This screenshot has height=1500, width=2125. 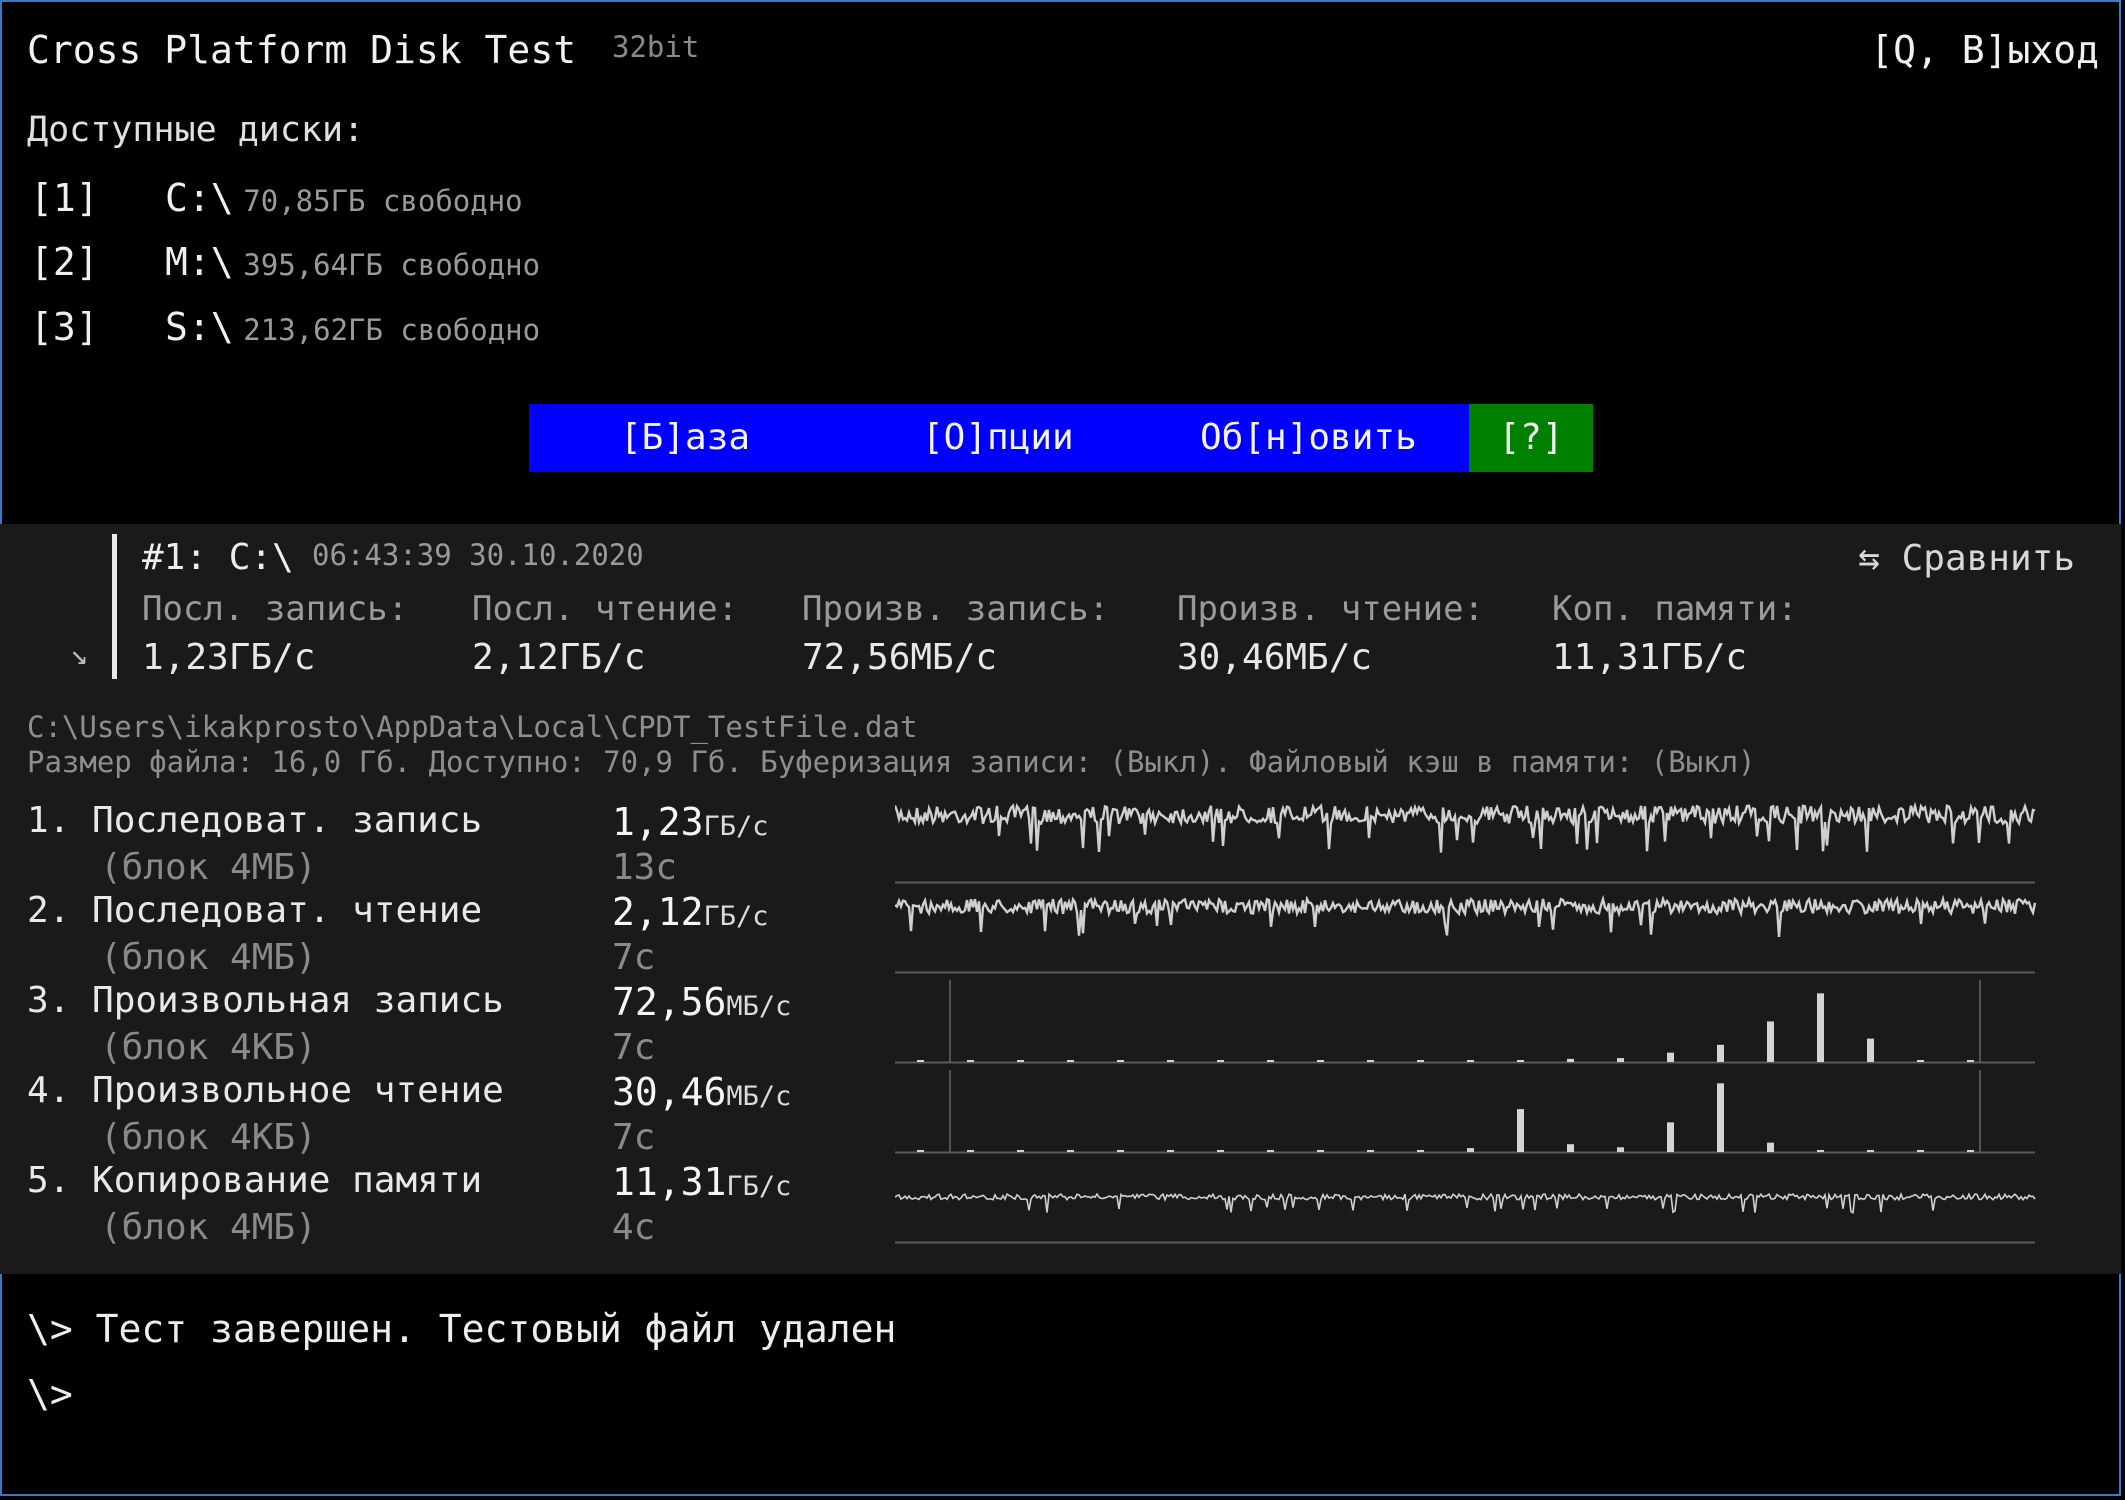 I want to click on drives-title: Доступные диски:, so click(x=196, y=130).